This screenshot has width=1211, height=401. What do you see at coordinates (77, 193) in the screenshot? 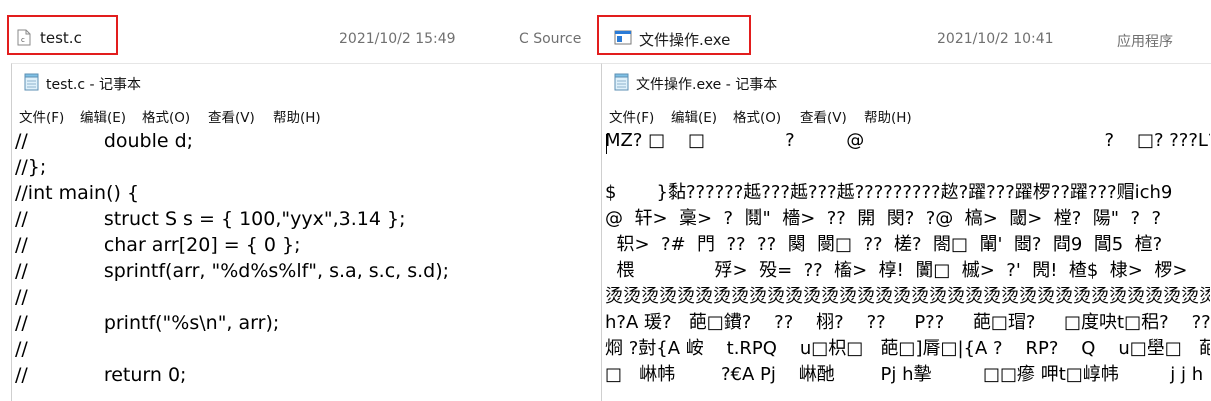
I see `code-line: //int main() {` at bounding box center [77, 193].